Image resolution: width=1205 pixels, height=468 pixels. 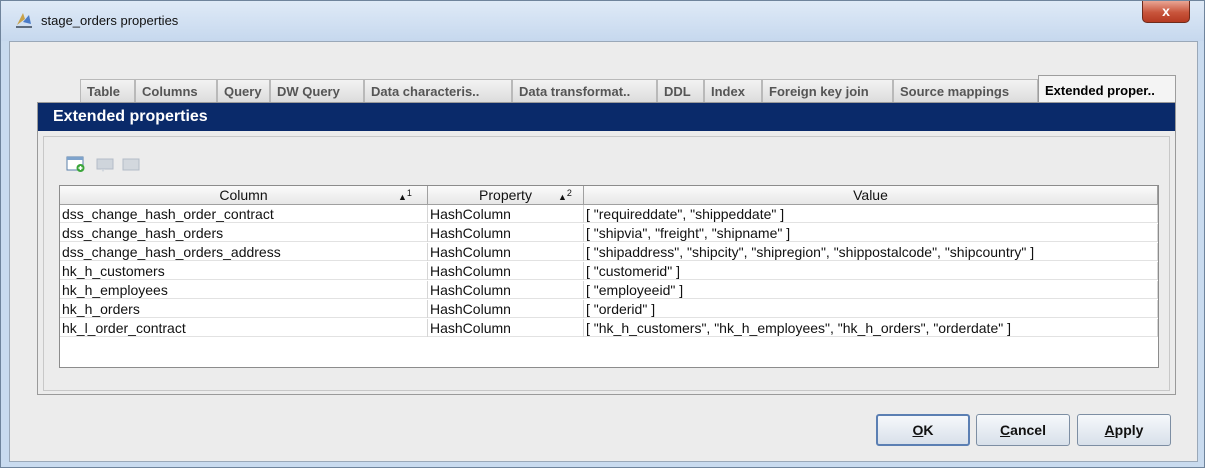 I want to click on tab-foreign-key-join: Foreign key join, so click(x=827, y=90).